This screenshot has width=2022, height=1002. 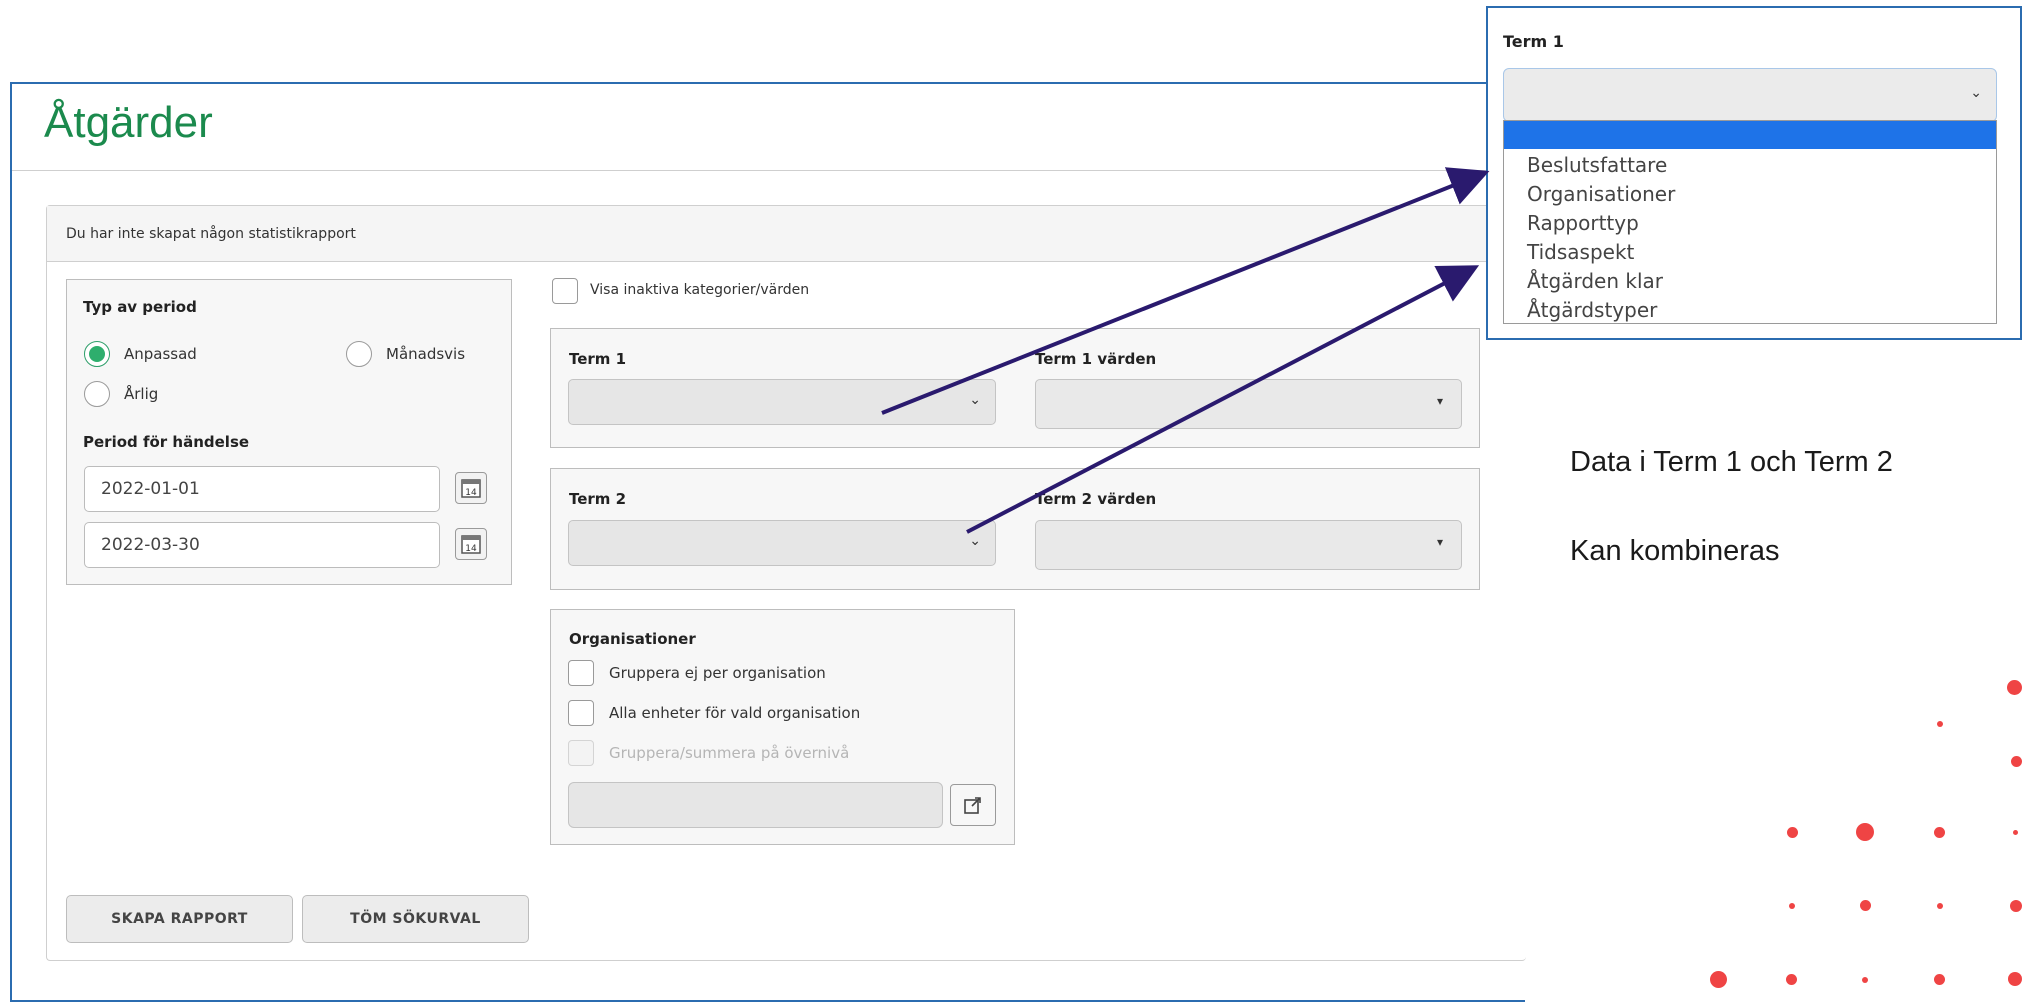 I want to click on arrow-term2, so click(x=1223, y=399).